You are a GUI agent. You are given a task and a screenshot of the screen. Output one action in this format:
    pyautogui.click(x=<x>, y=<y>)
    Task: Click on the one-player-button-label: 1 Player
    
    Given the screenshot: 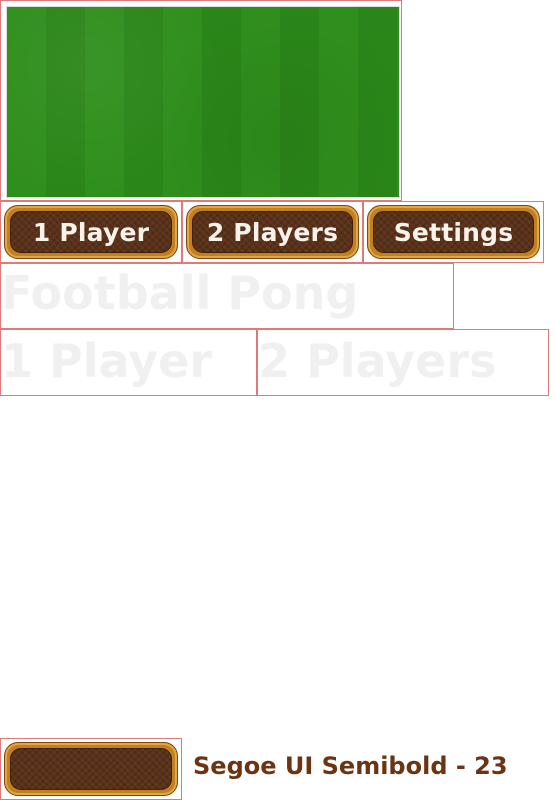 What is the action you would take?
    pyautogui.click(x=91, y=232)
    